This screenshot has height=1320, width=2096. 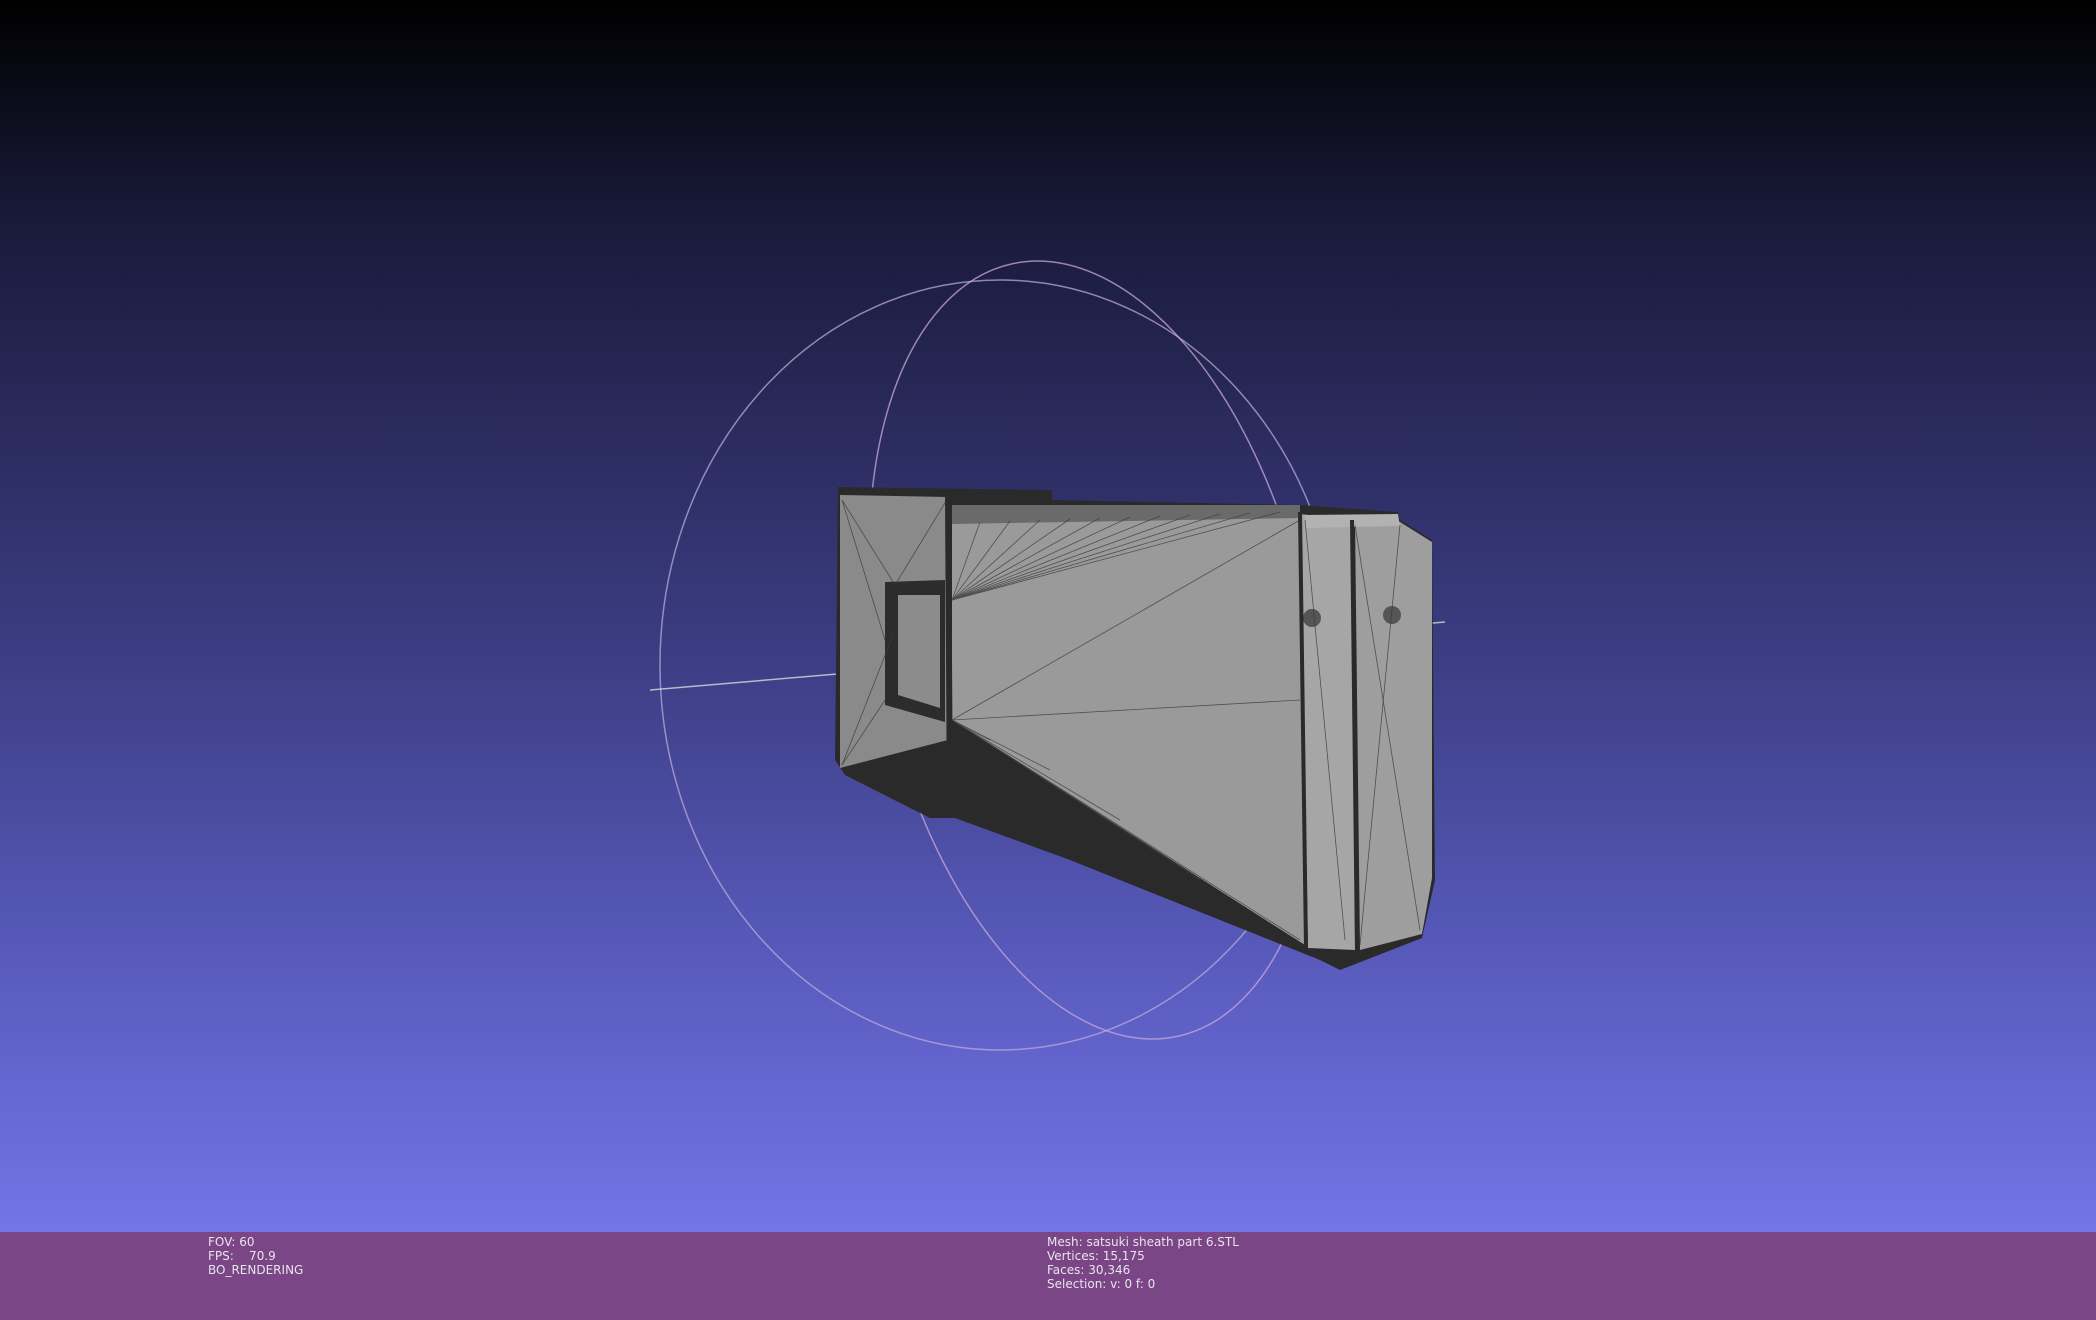 What do you see at coordinates (1143, 1242) in the screenshot?
I see `mesh-name-readout: Mesh: satsuki sheath part 6.STL` at bounding box center [1143, 1242].